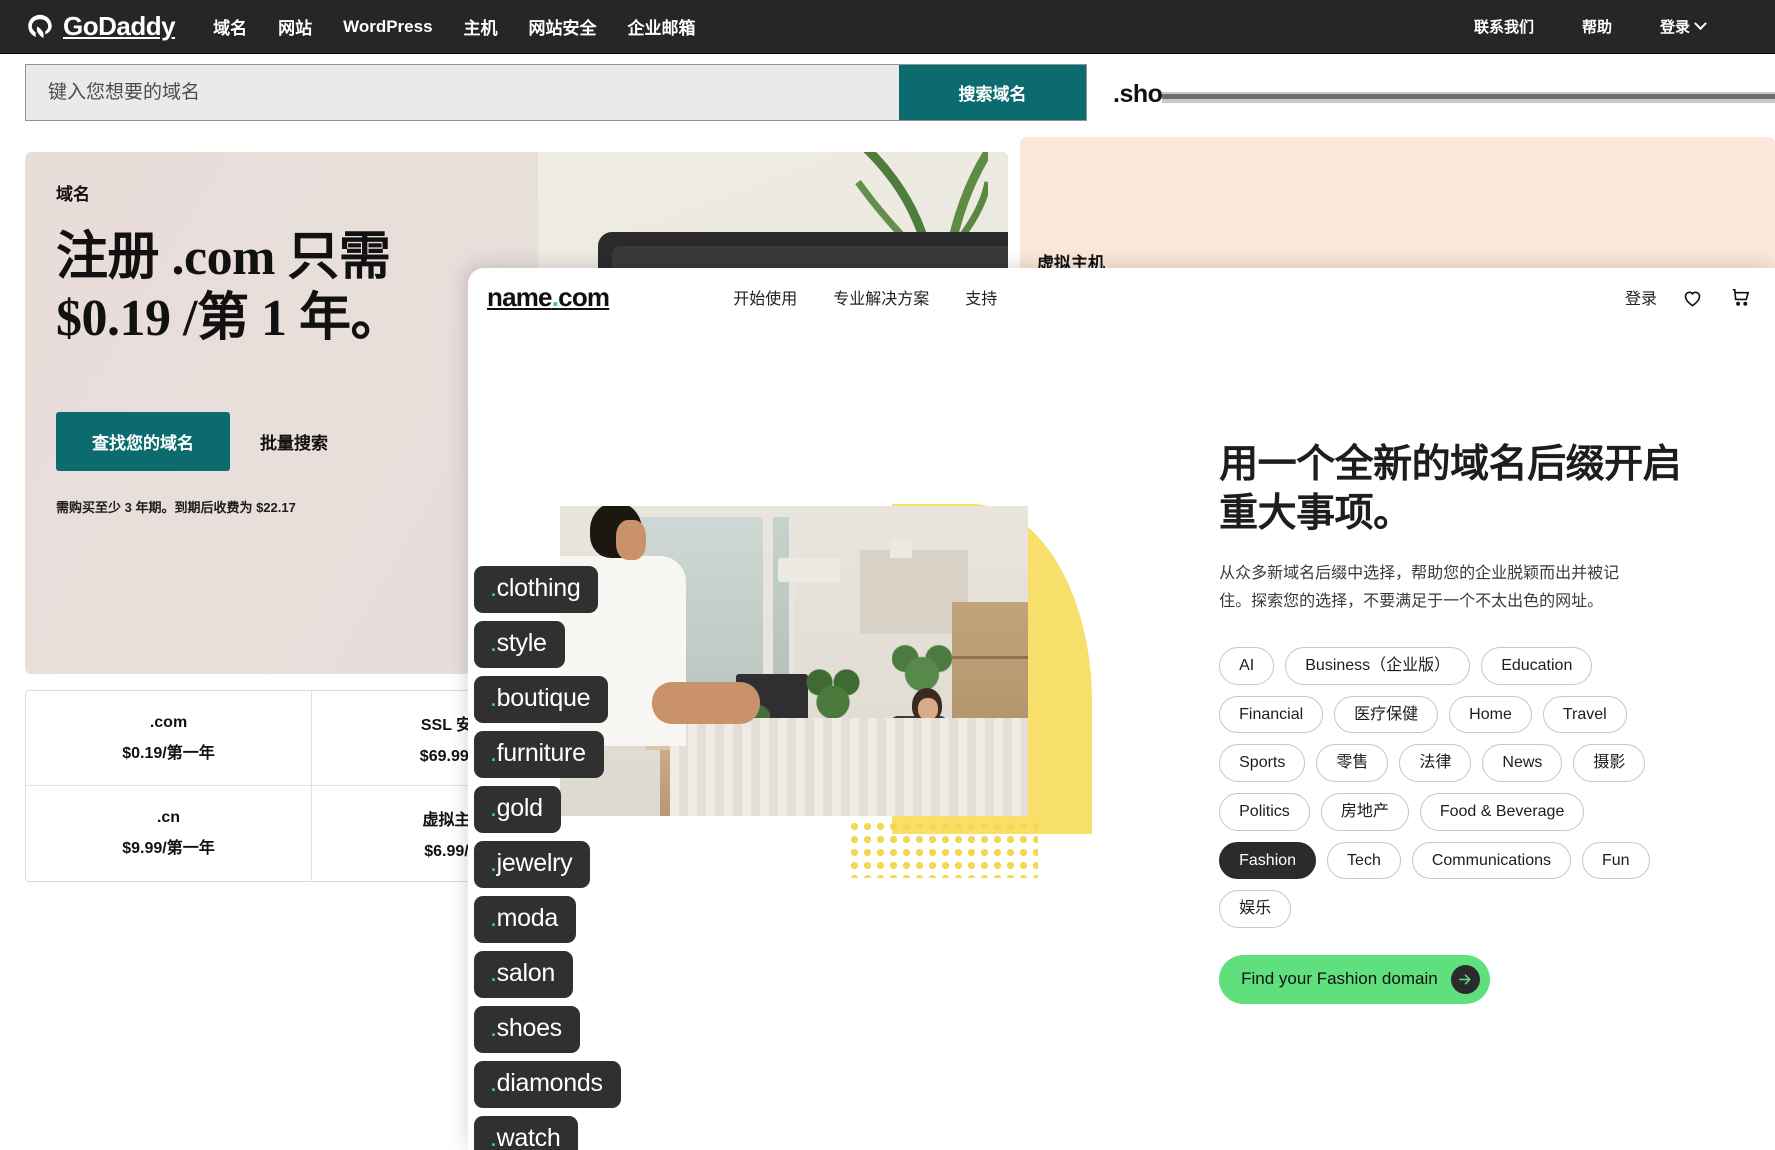 This screenshot has width=1775, height=1150. What do you see at coordinates (1674, 27) in the screenshot?
I see `gd-signin-label: 登录` at bounding box center [1674, 27].